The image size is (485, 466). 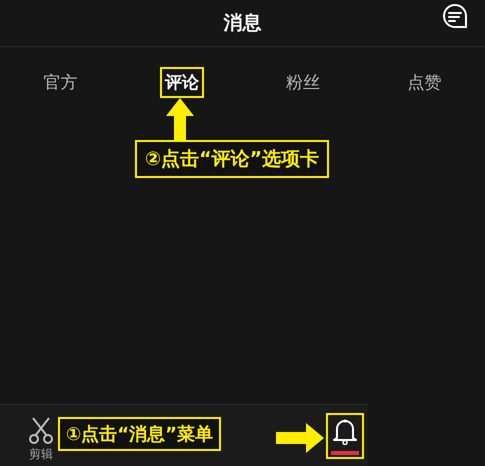 What do you see at coordinates (300, 438) in the screenshot?
I see `right-arrow` at bounding box center [300, 438].